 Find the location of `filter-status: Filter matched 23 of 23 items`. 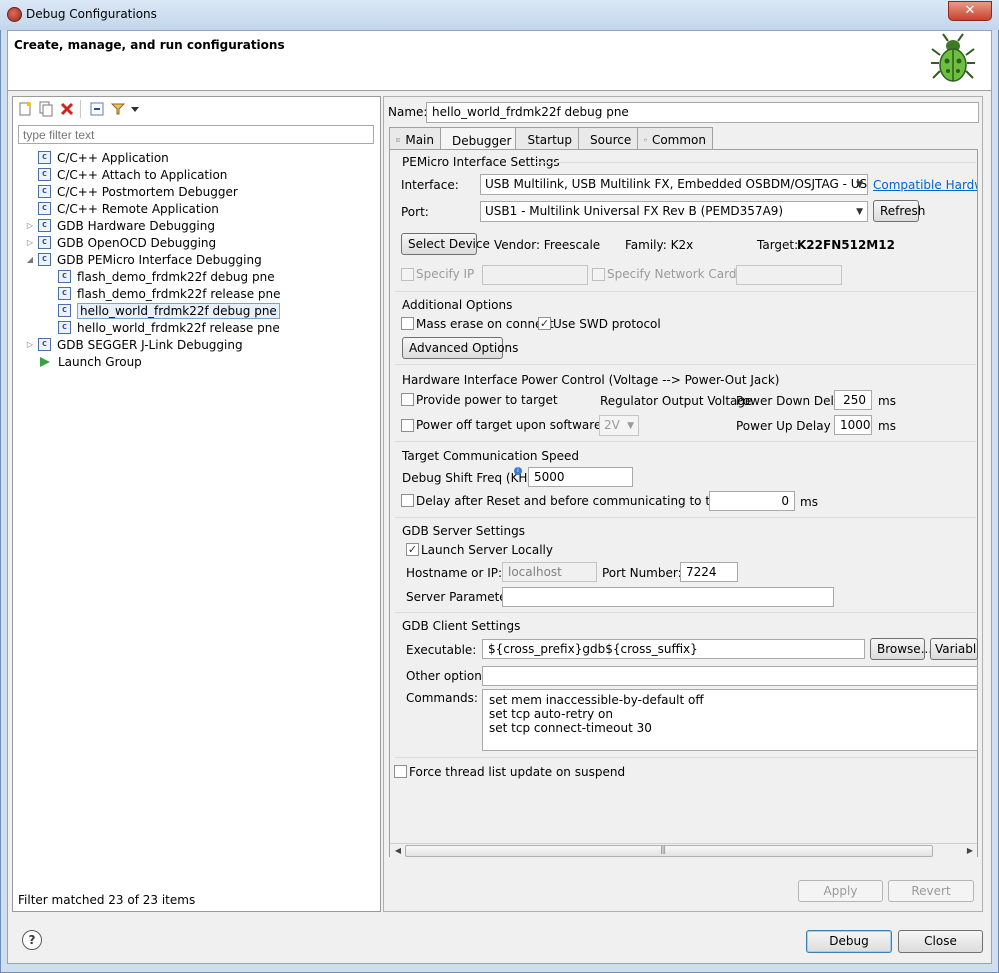

filter-status: Filter matched 23 of 23 items is located at coordinates (107, 900).